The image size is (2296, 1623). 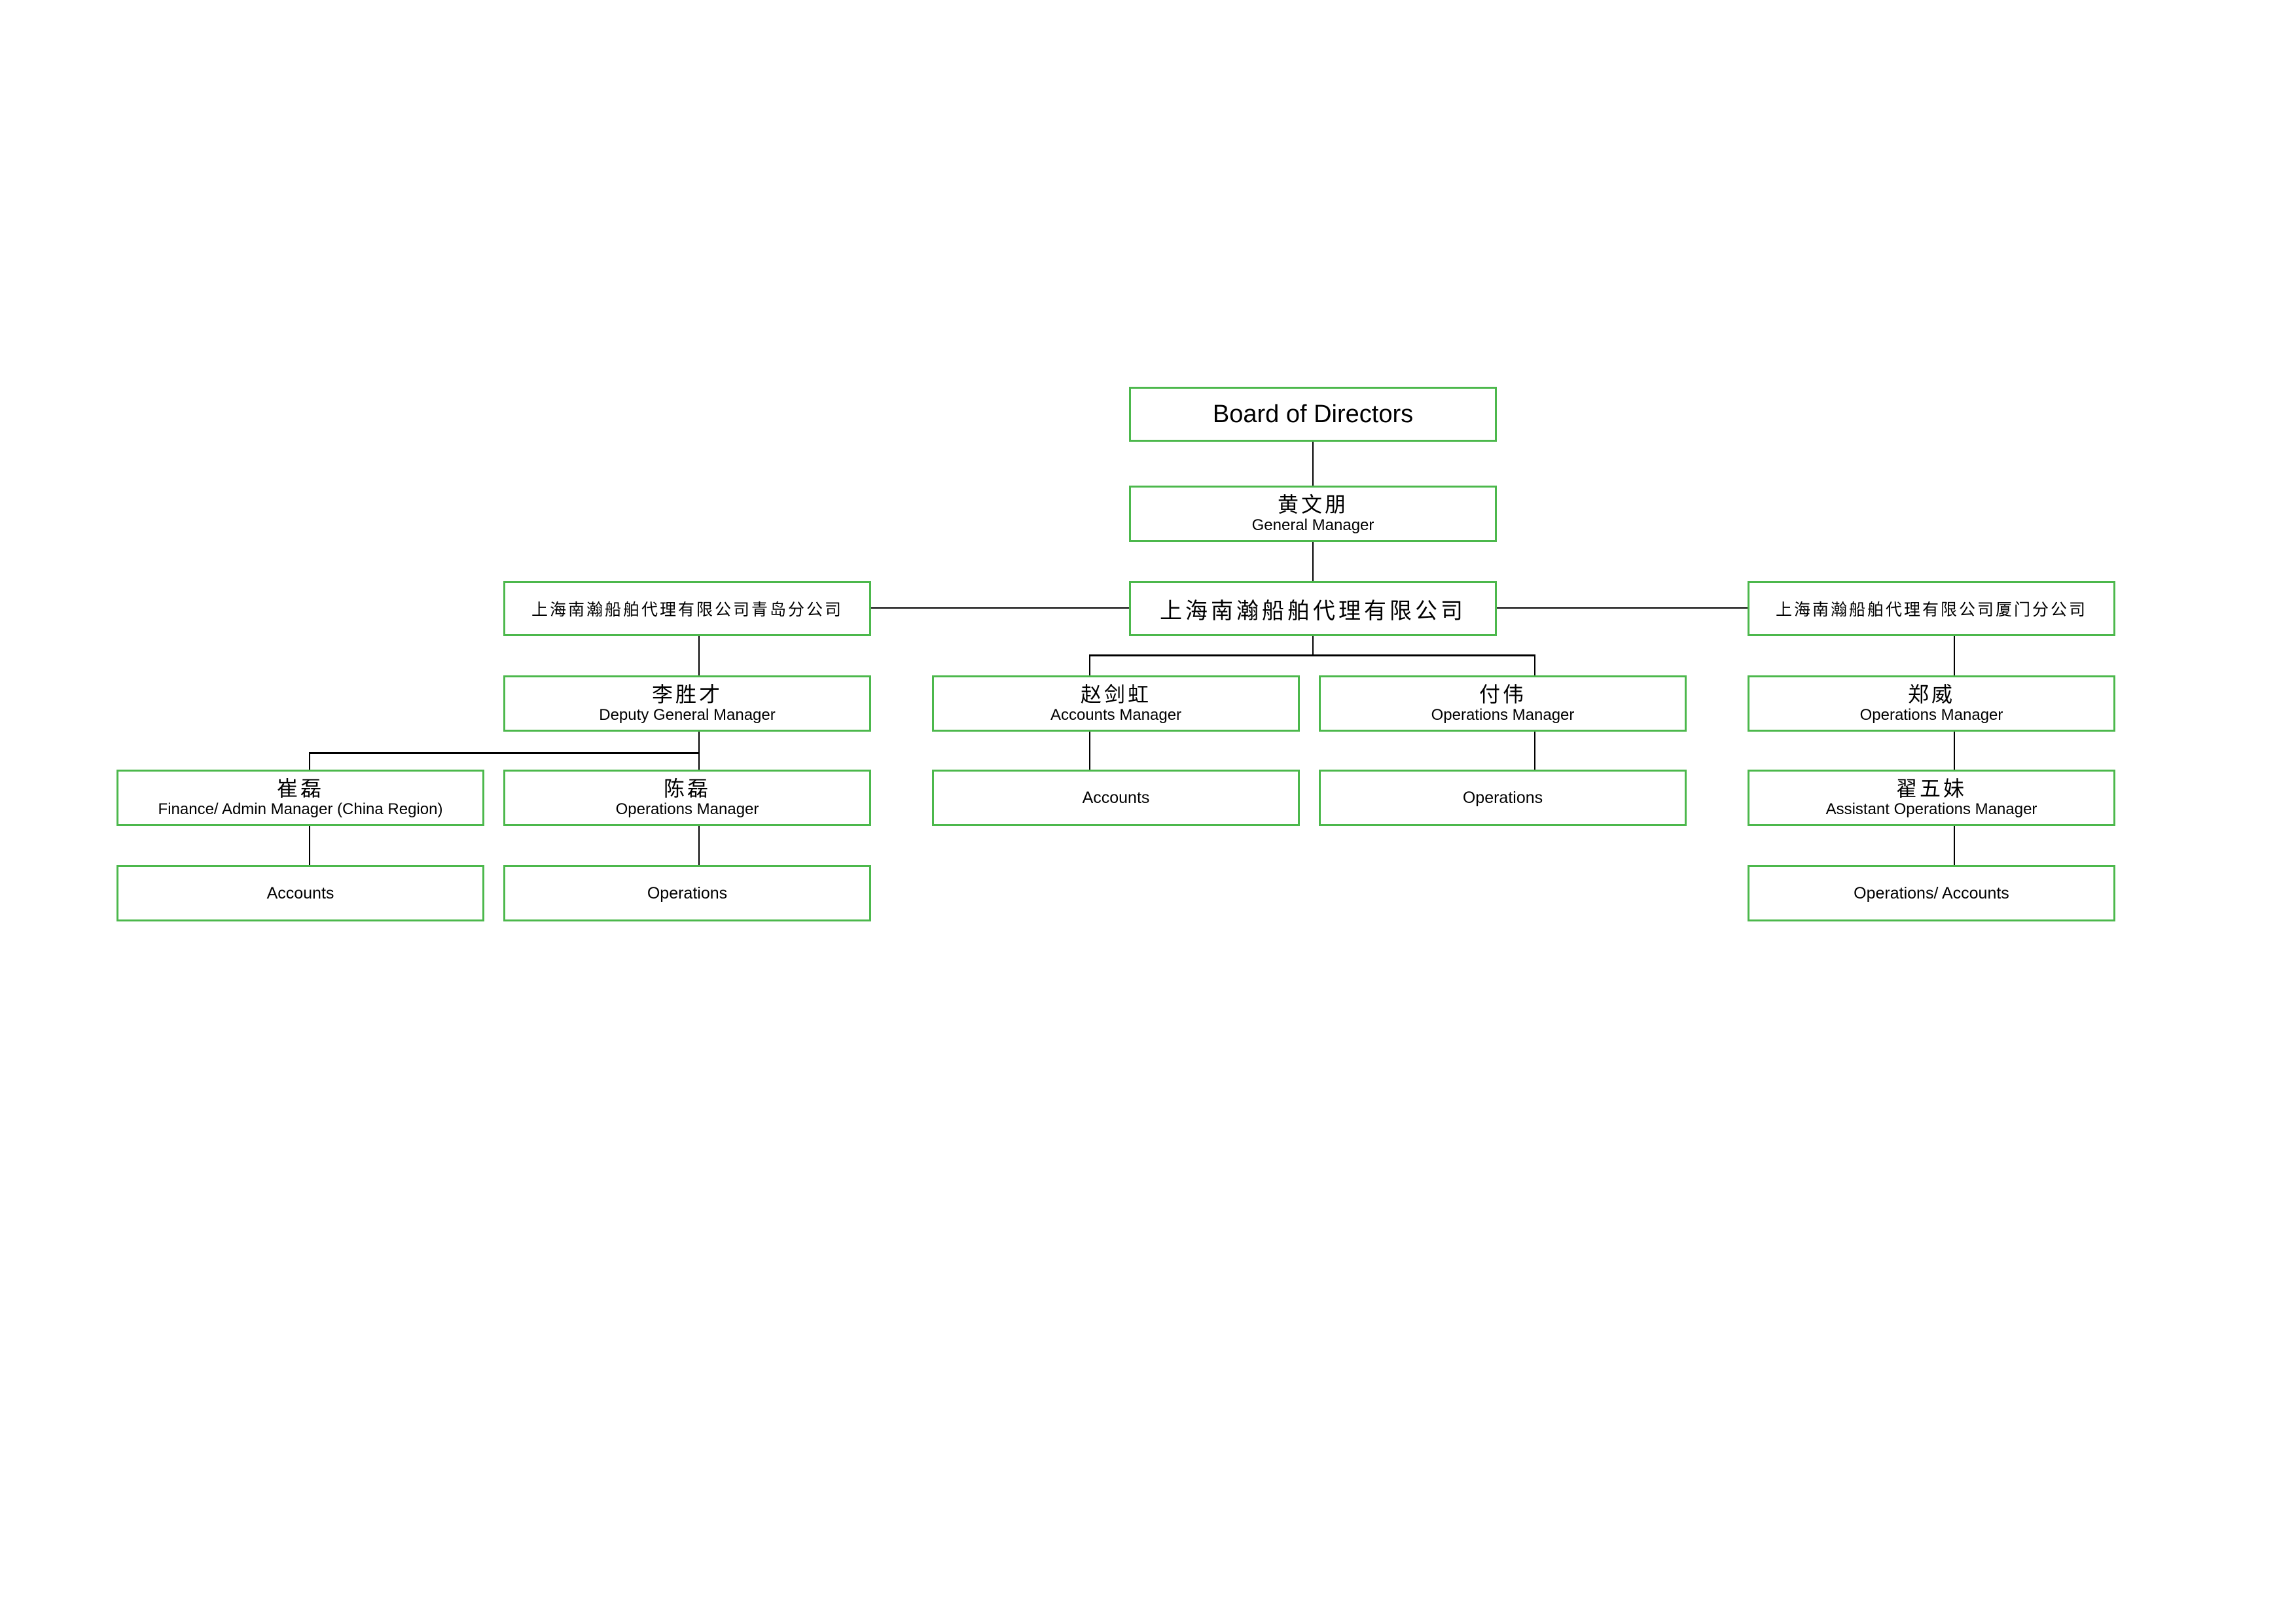 I want to click on connector-company-xiamen, so click(x=1622, y=608).